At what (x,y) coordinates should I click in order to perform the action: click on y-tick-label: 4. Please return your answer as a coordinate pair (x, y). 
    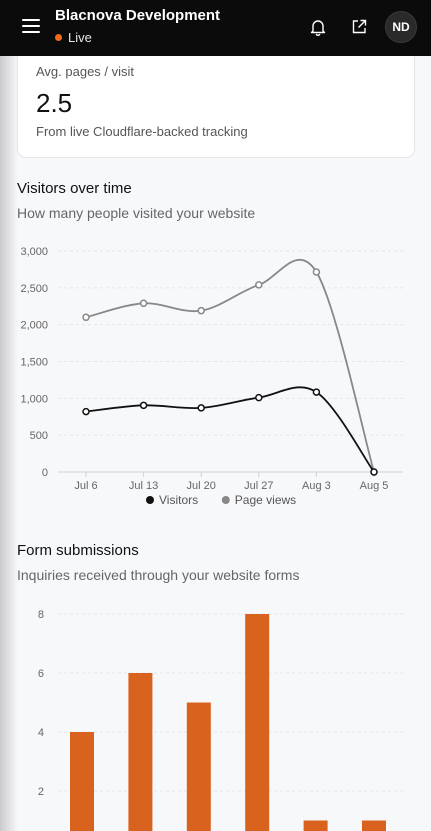
    Looking at the image, I should click on (41, 733).